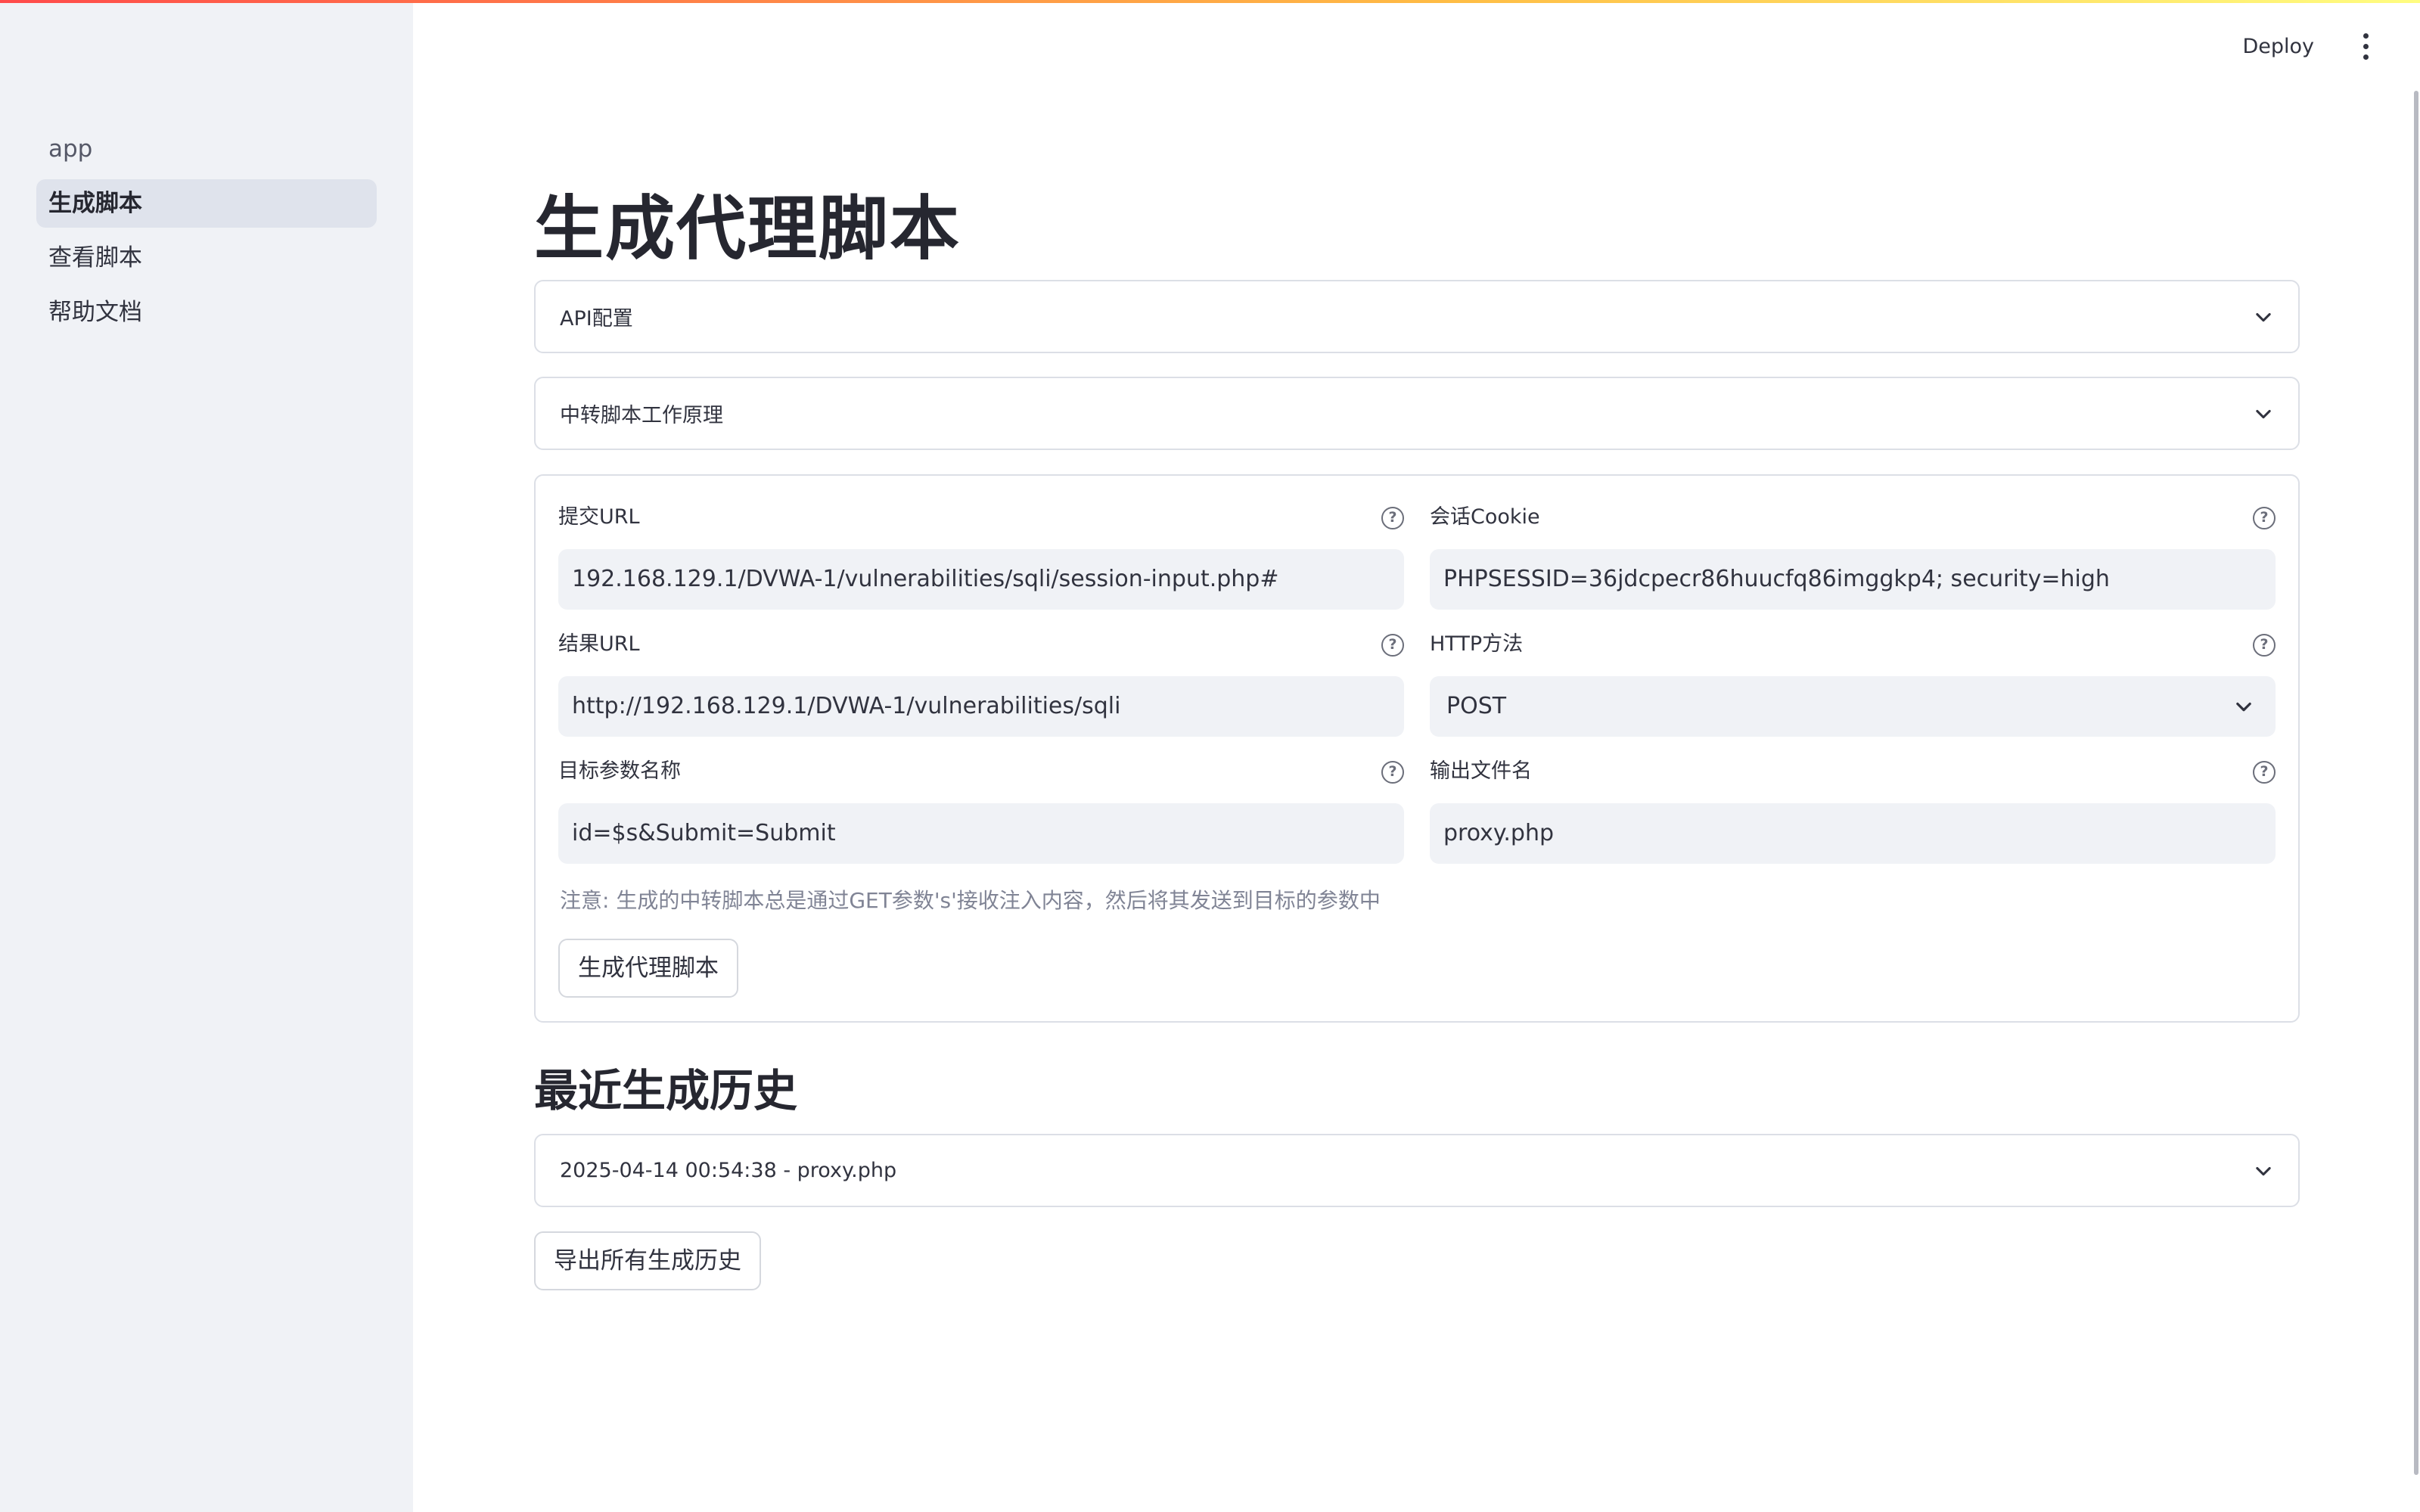  Describe the element at coordinates (666, 1090) in the screenshot. I see `history-section-title: 最近生成历史` at that location.